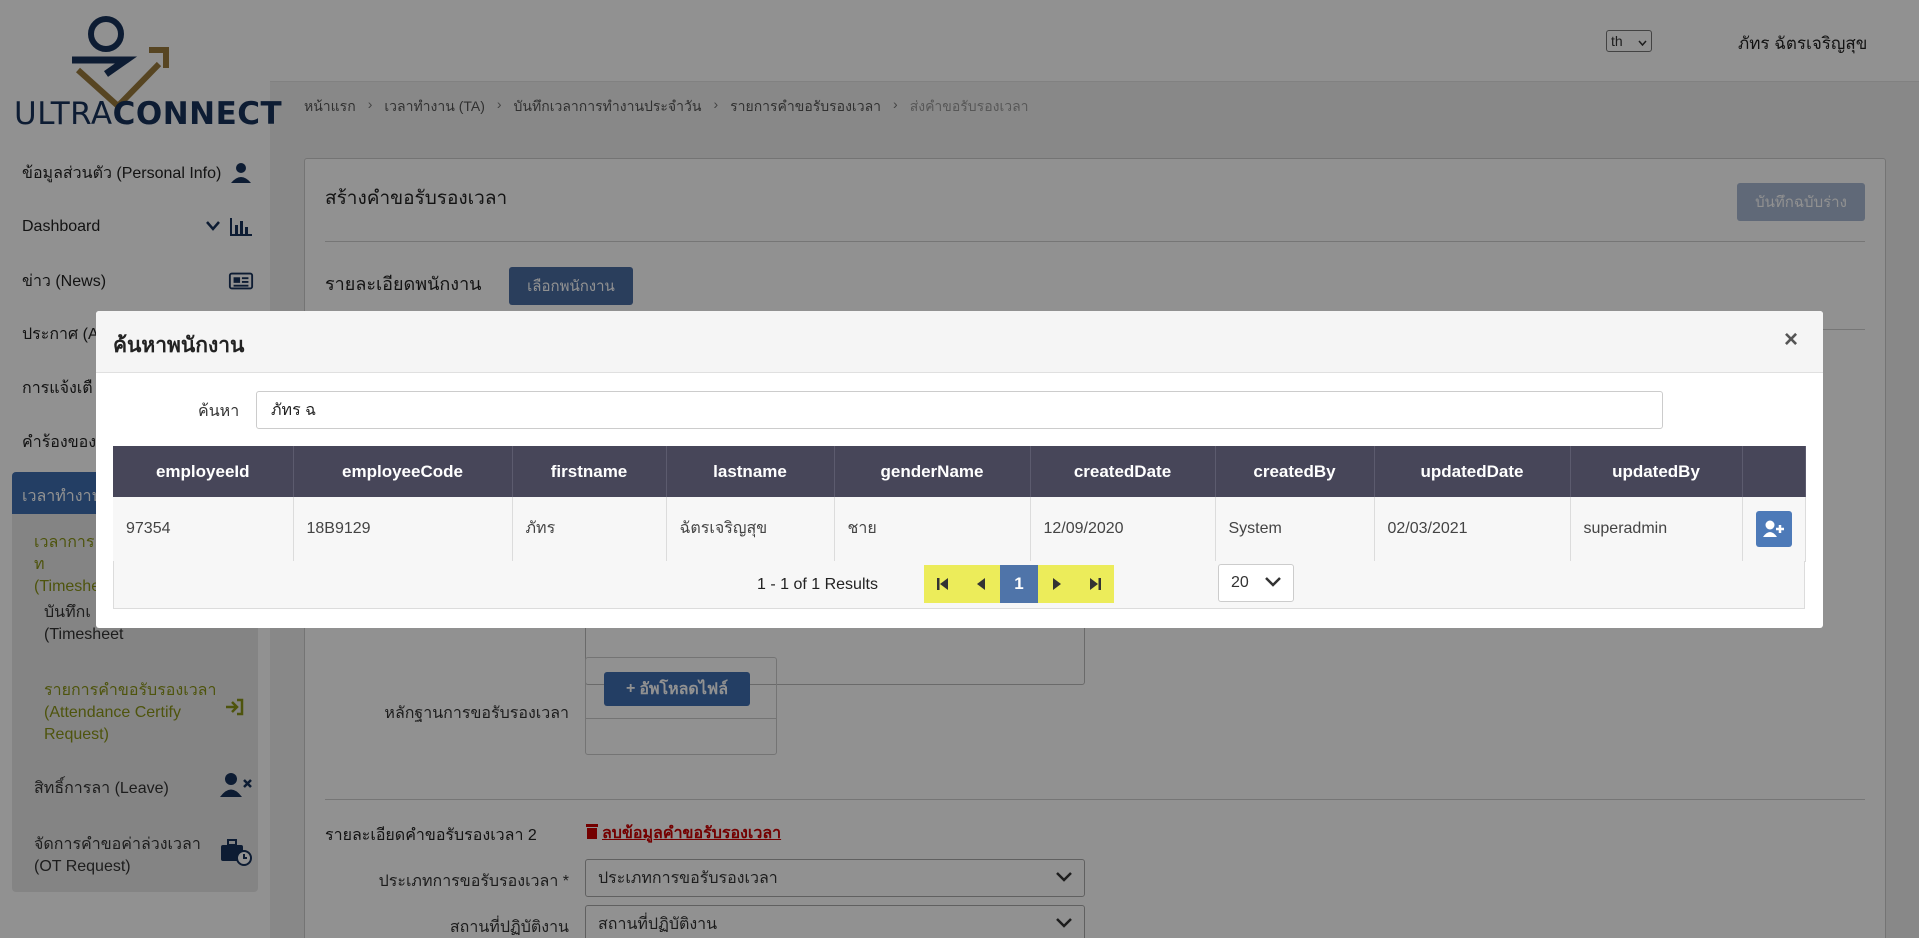 The image size is (1919, 938). I want to click on column-header-createdby: createdBy, so click(1295, 471).